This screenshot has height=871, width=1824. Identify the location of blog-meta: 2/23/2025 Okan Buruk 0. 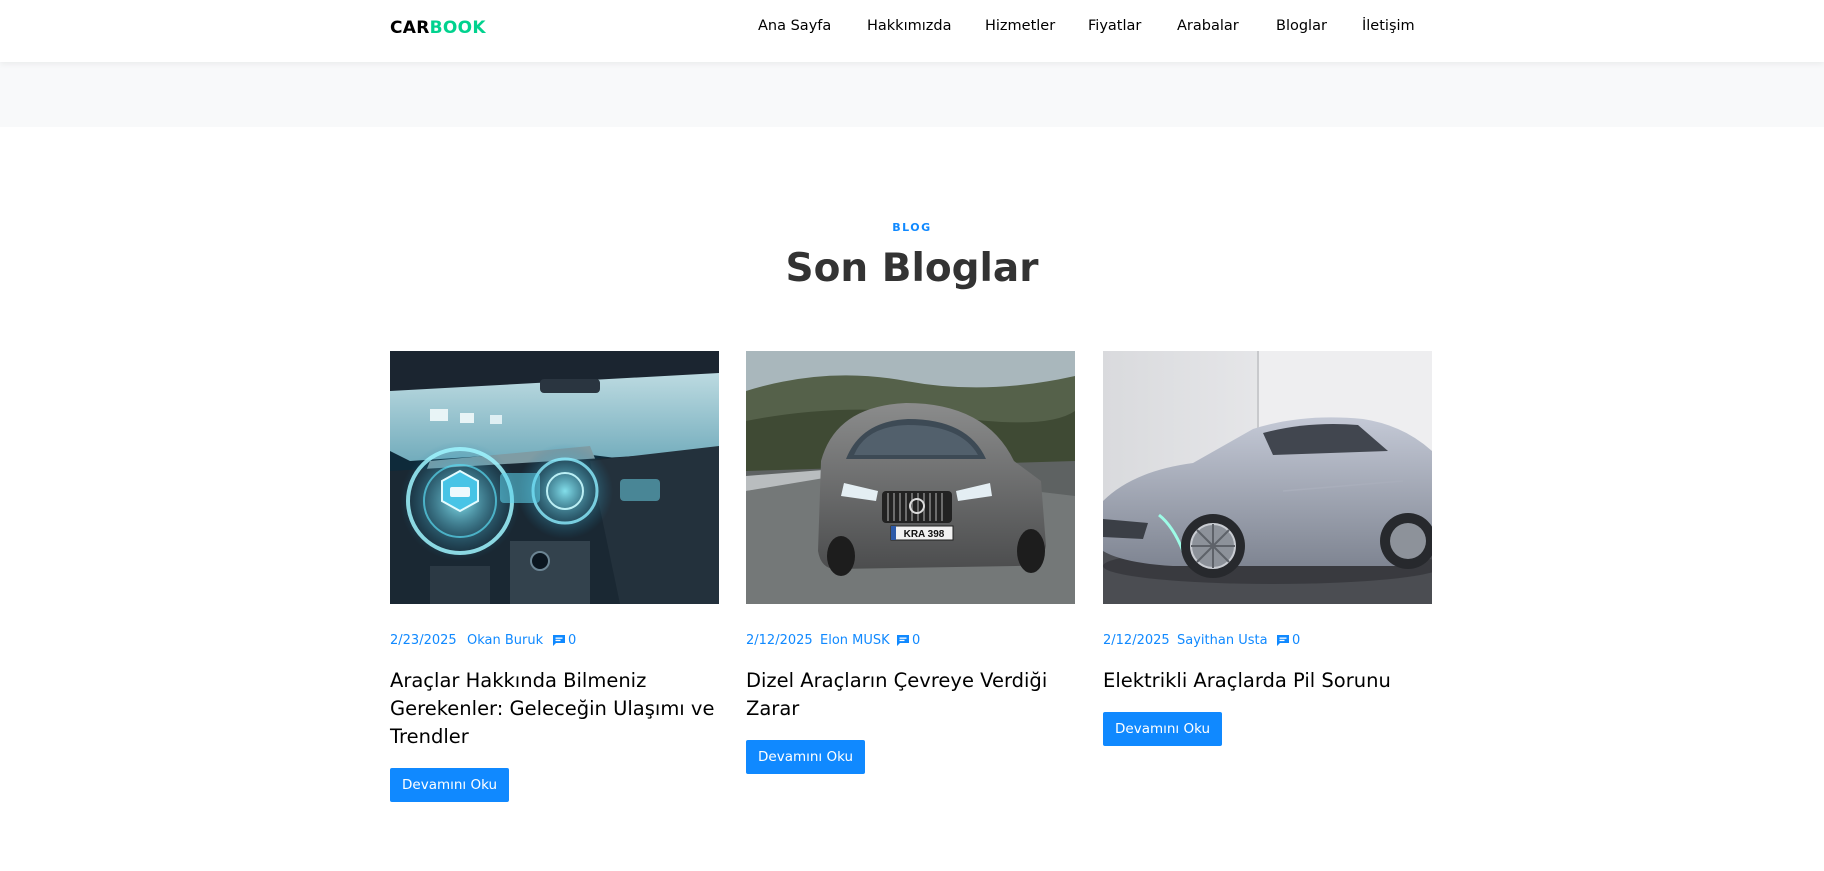
(554, 642).